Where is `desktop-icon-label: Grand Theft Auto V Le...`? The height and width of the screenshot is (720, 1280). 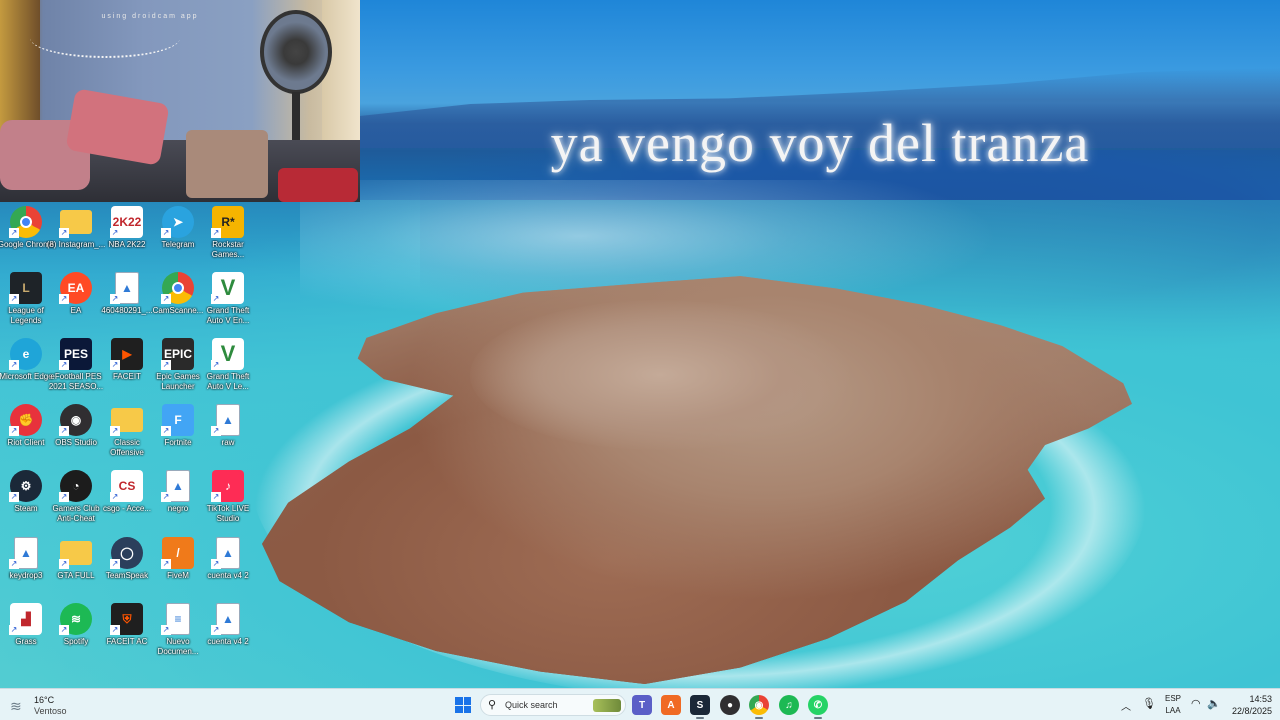 desktop-icon-label: Grand Theft Auto V Le... is located at coordinates (228, 381).